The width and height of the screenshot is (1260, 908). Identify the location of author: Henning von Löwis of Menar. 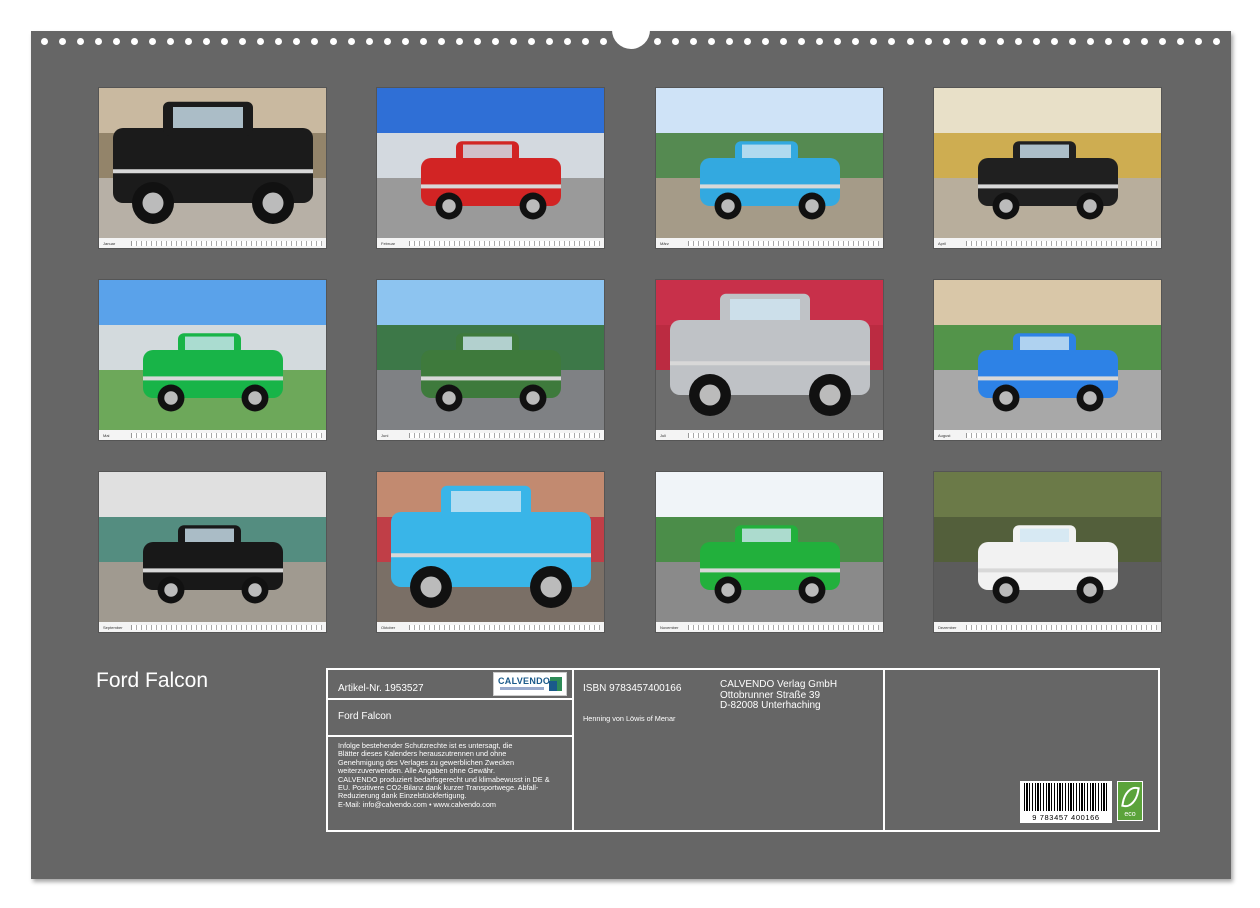
(629, 719).